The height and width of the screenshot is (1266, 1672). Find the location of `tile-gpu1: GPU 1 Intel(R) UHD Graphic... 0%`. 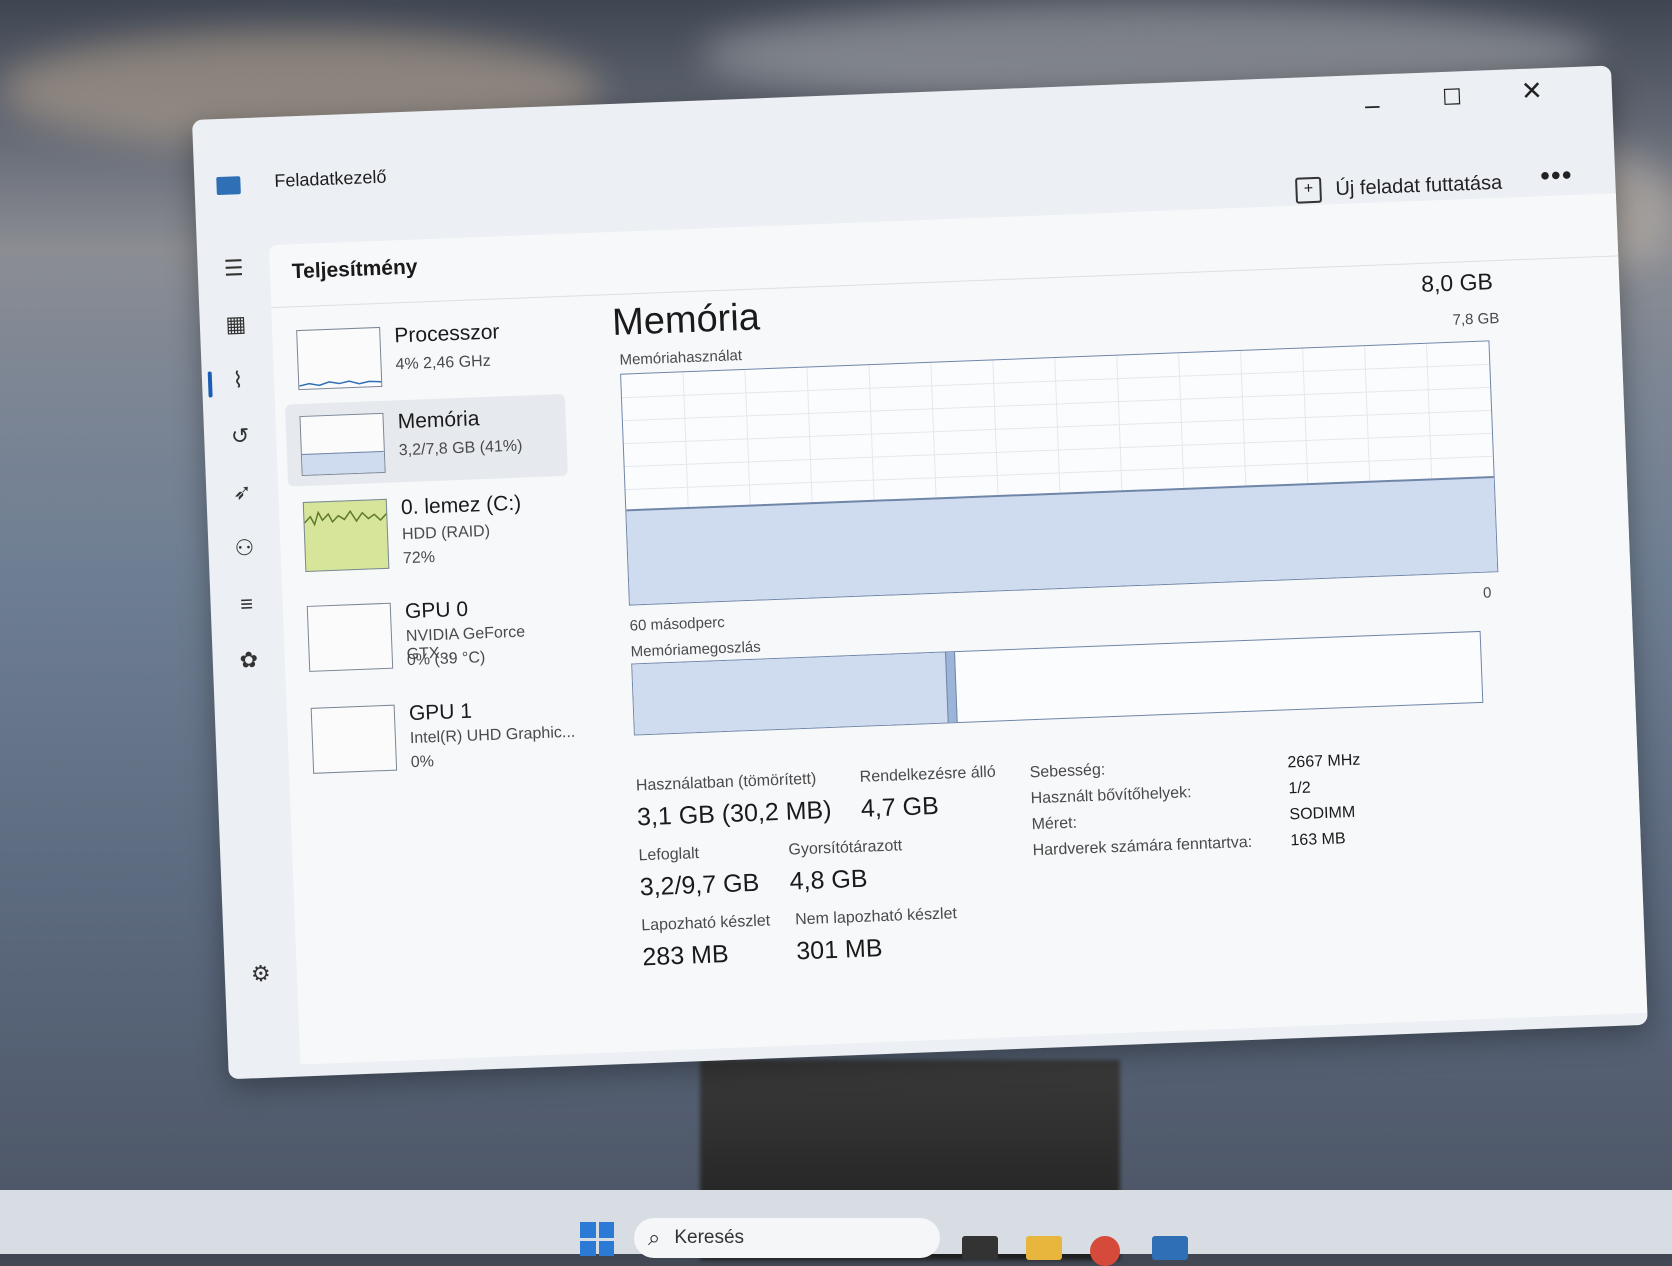

tile-gpu1: GPU 1 Intel(R) UHD Graphic... 0% is located at coordinates (437, 738).